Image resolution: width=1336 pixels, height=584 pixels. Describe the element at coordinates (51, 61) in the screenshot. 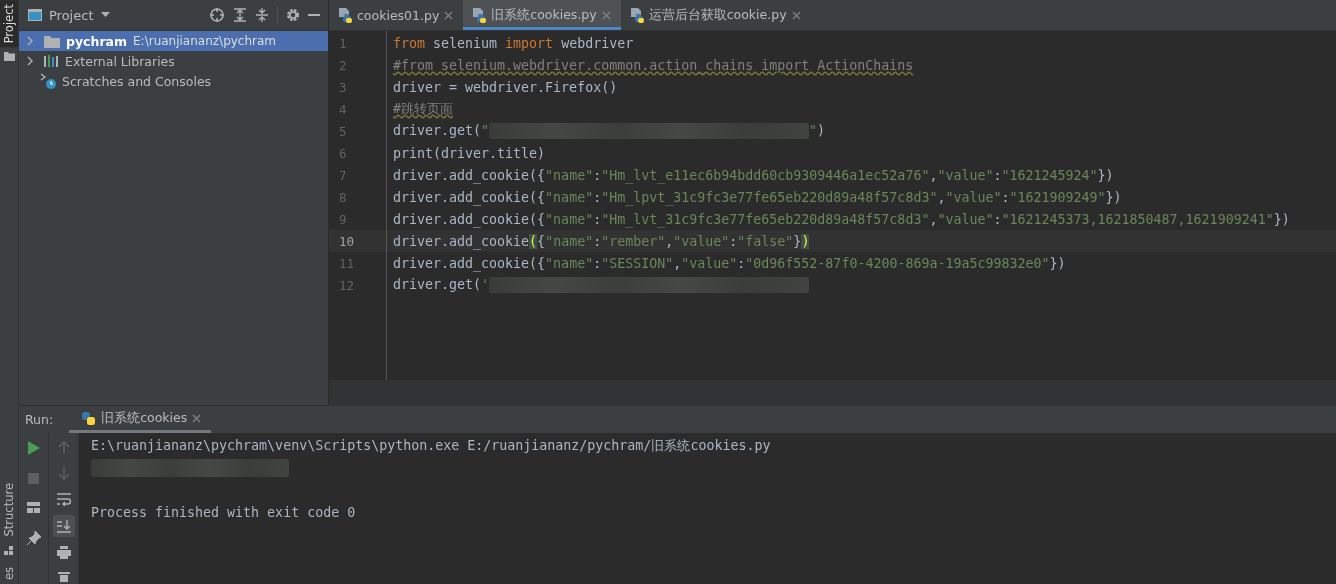

I see `library-icon` at that location.